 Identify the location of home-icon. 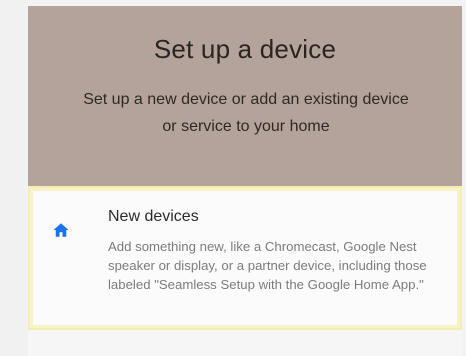
(61, 230).